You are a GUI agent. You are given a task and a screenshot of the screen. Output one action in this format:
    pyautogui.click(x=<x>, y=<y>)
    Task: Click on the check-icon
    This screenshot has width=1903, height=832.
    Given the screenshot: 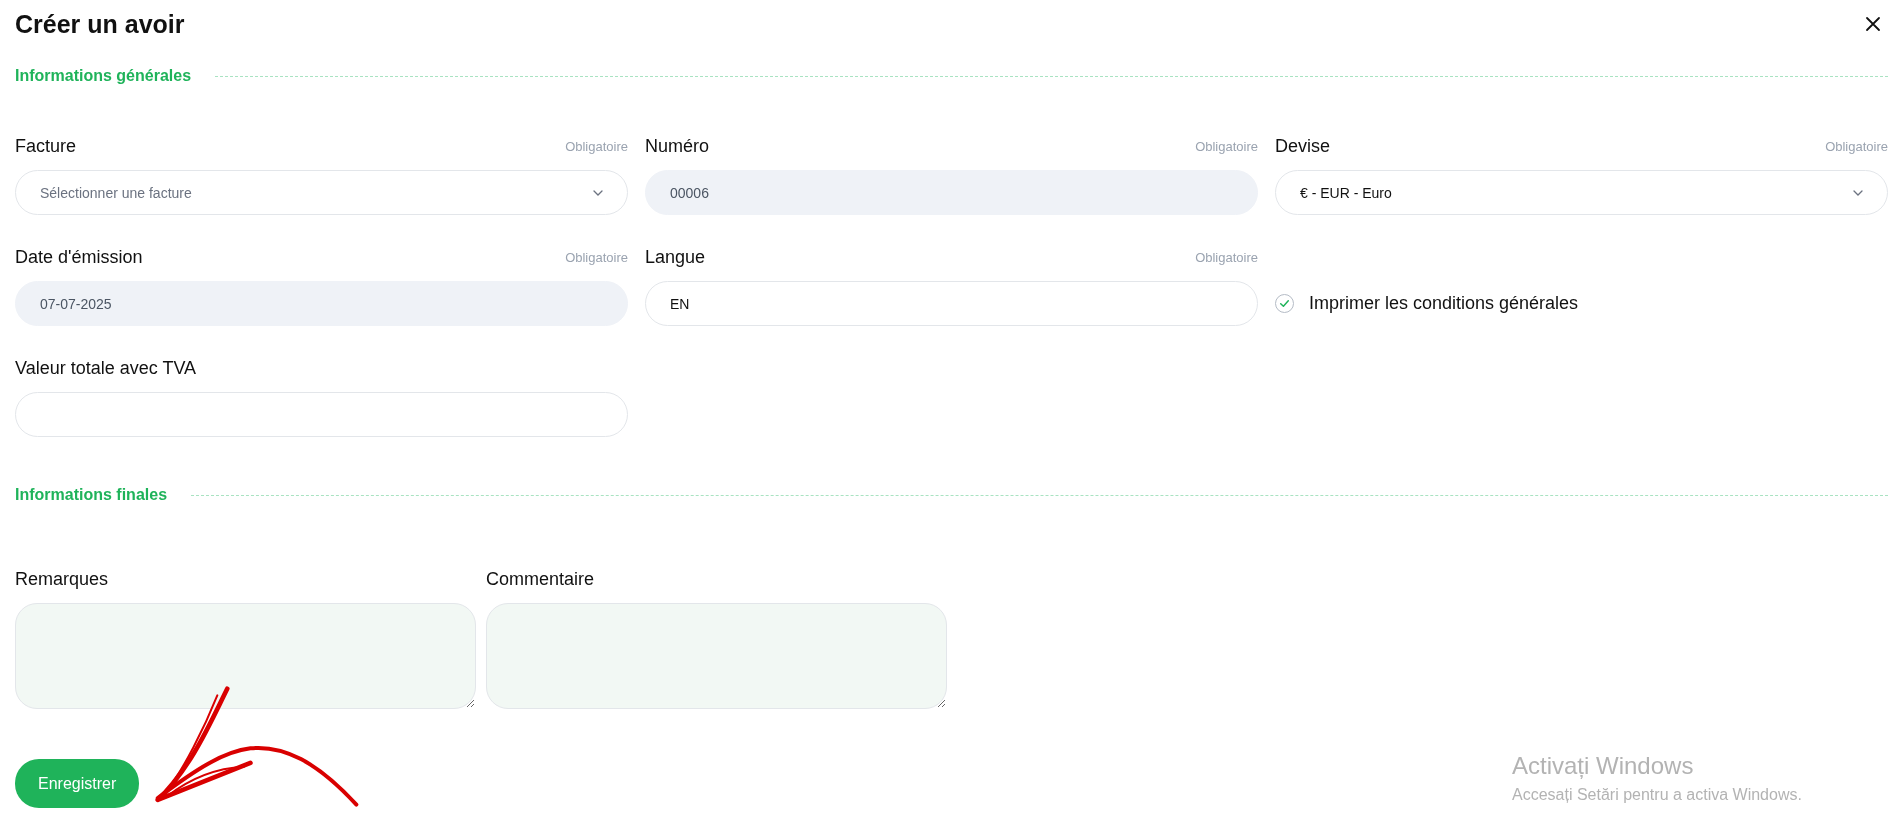 What is the action you would take?
    pyautogui.click(x=1284, y=303)
    